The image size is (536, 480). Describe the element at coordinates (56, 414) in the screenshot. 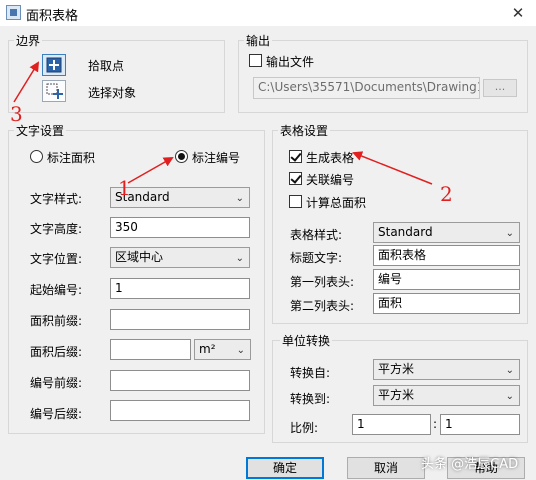

I see `number-suffix-label: 编号后缀:` at that location.